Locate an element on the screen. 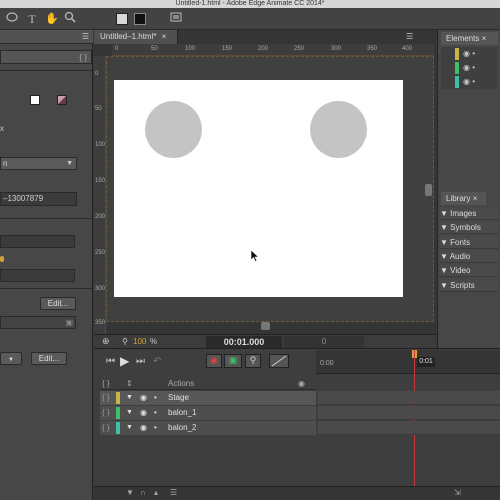 The height and width of the screenshot is (500, 500). balon2-color-bar is located at coordinates (457, 82).